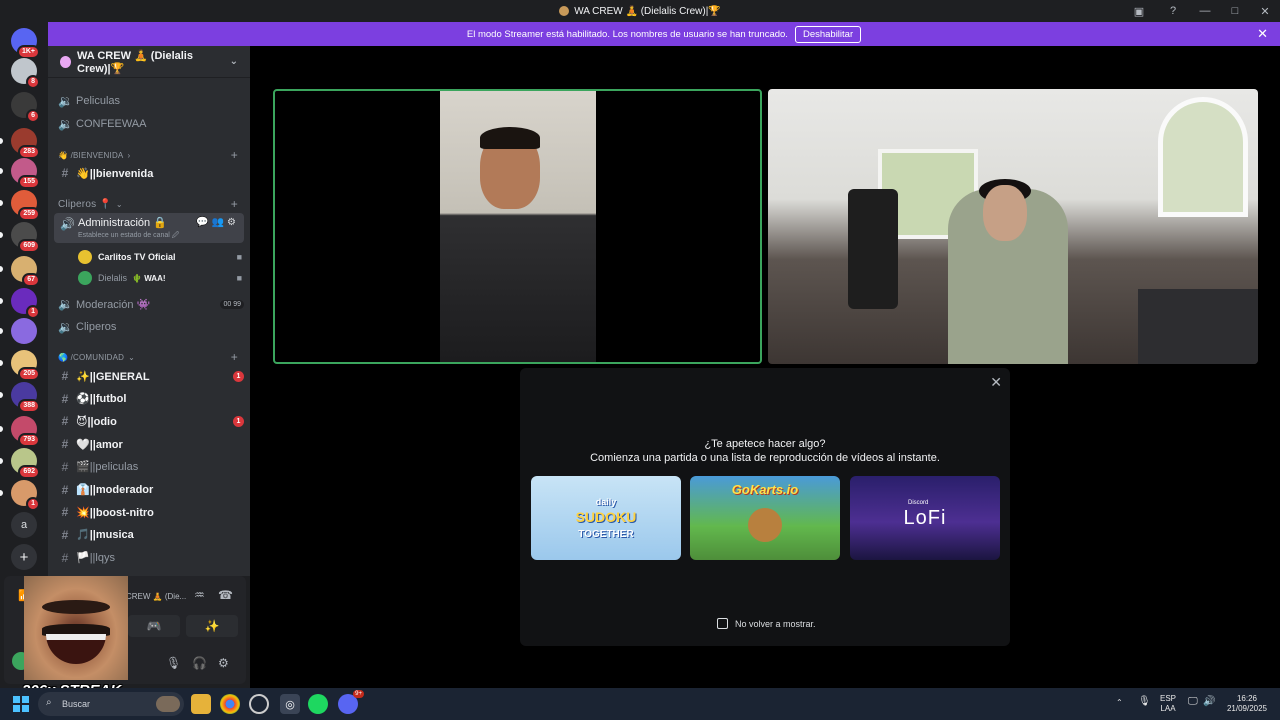  What do you see at coordinates (217, 222) in the screenshot?
I see `channel-action-icons: 💬👥⚙` at bounding box center [217, 222].